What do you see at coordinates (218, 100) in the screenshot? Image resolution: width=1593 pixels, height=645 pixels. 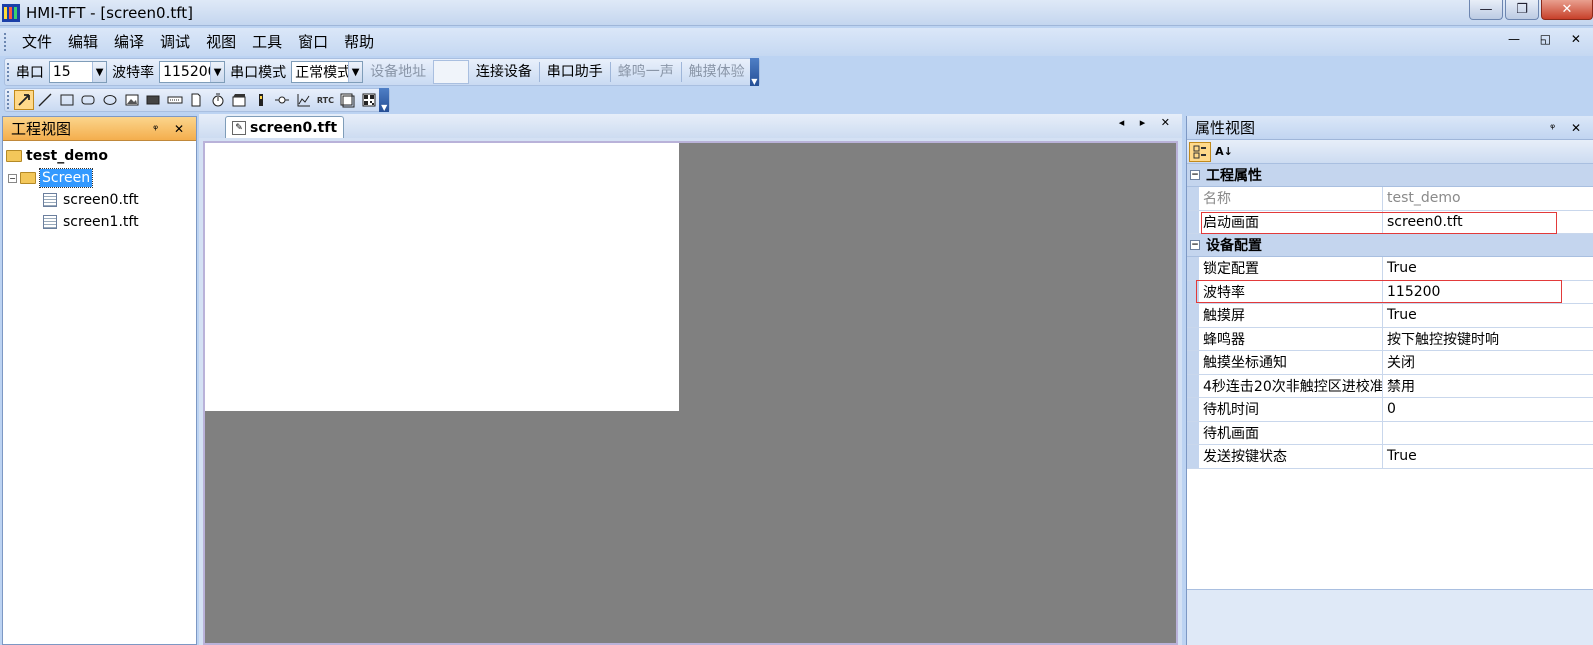 I see `timer-icon` at bounding box center [218, 100].